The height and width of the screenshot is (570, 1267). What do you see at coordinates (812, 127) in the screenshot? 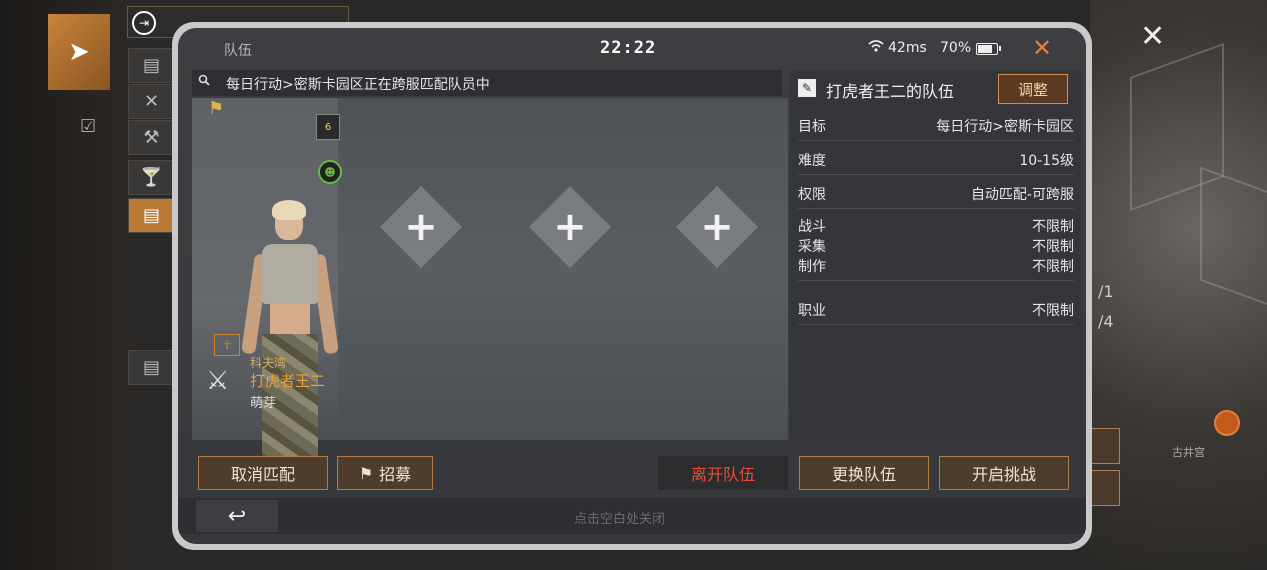
I see `info-key: 目标` at bounding box center [812, 127].